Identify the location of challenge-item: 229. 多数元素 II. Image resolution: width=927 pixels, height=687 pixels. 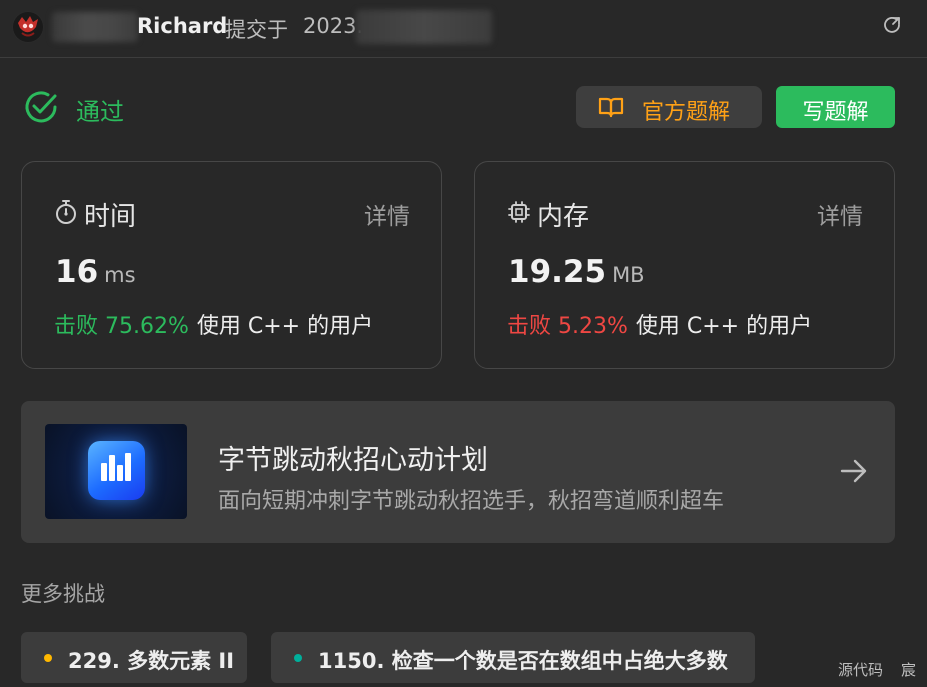
(134, 657).